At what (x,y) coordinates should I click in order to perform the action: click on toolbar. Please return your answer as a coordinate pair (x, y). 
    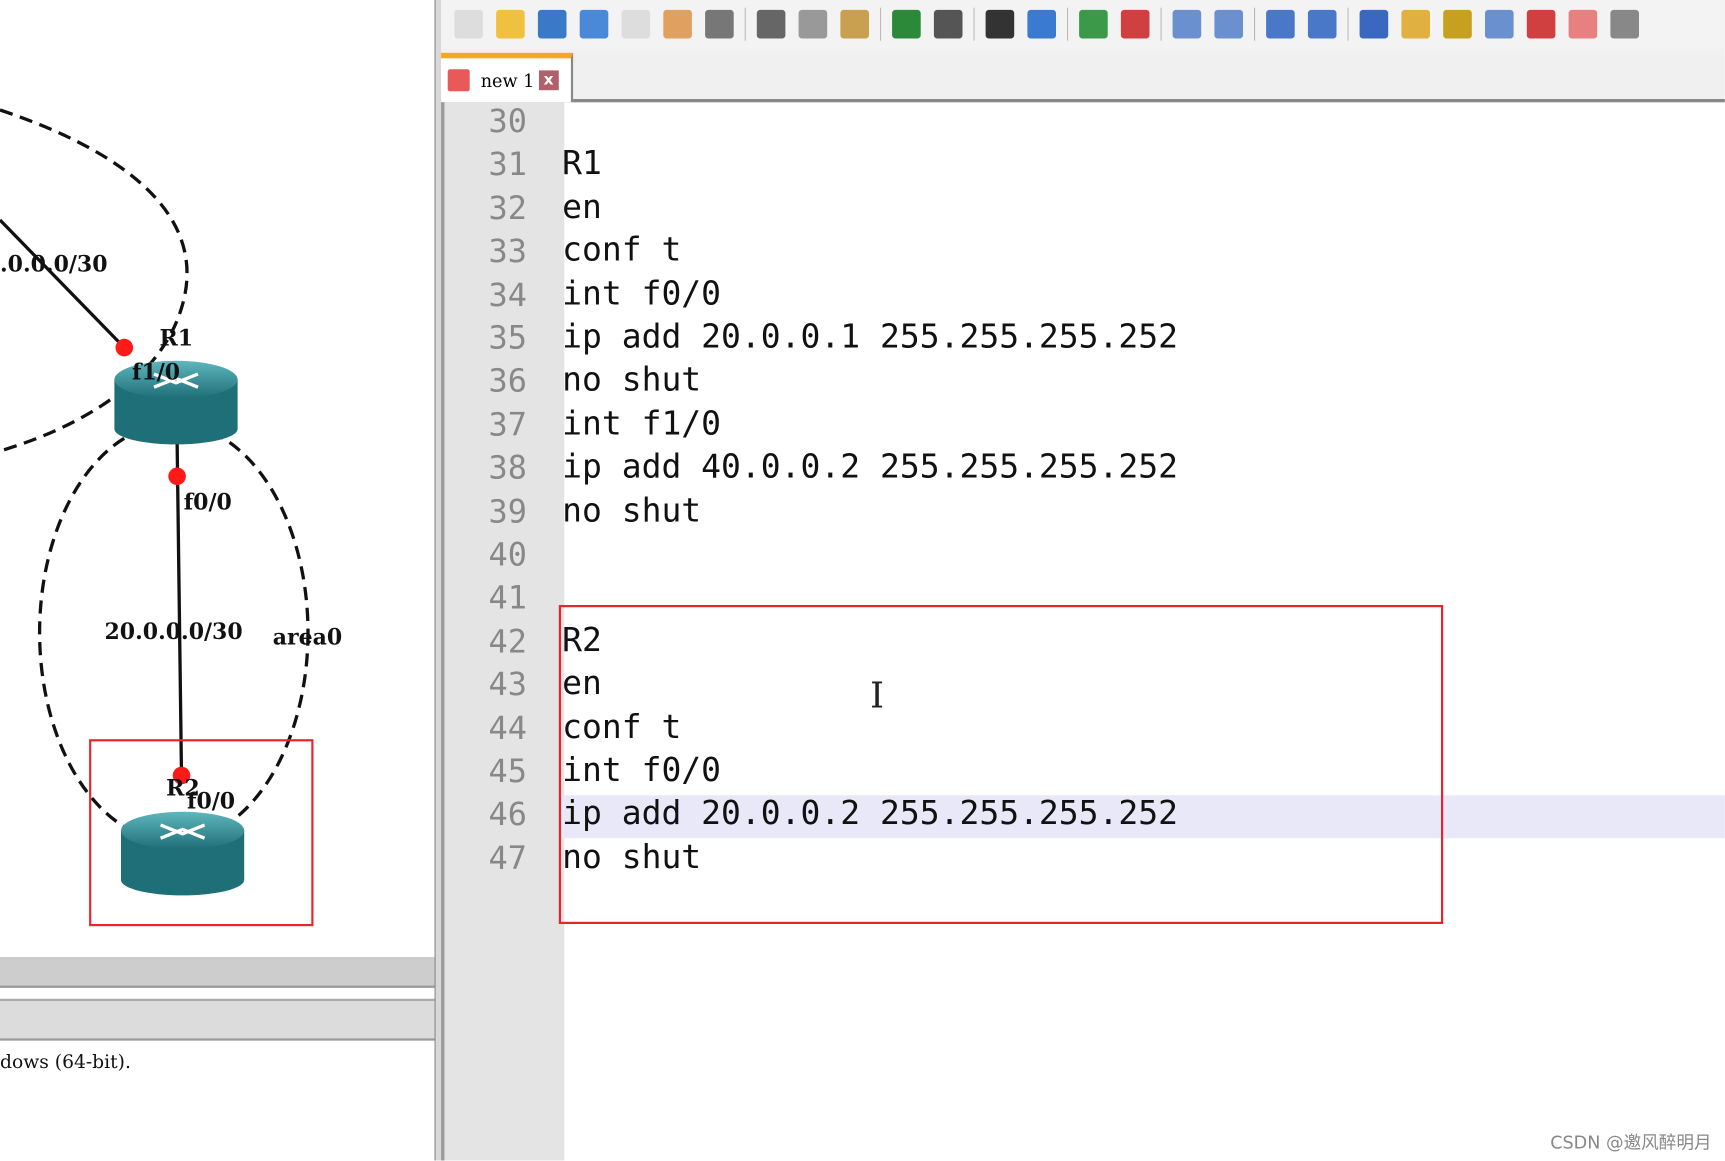
    Looking at the image, I should click on (1083, 24).